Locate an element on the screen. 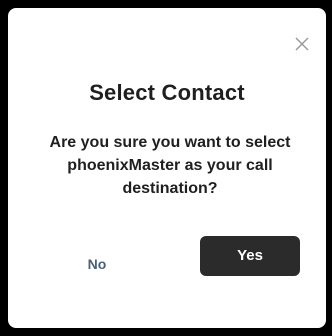 The image size is (332, 336). yes-button: Yes is located at coordinates (250, 256).